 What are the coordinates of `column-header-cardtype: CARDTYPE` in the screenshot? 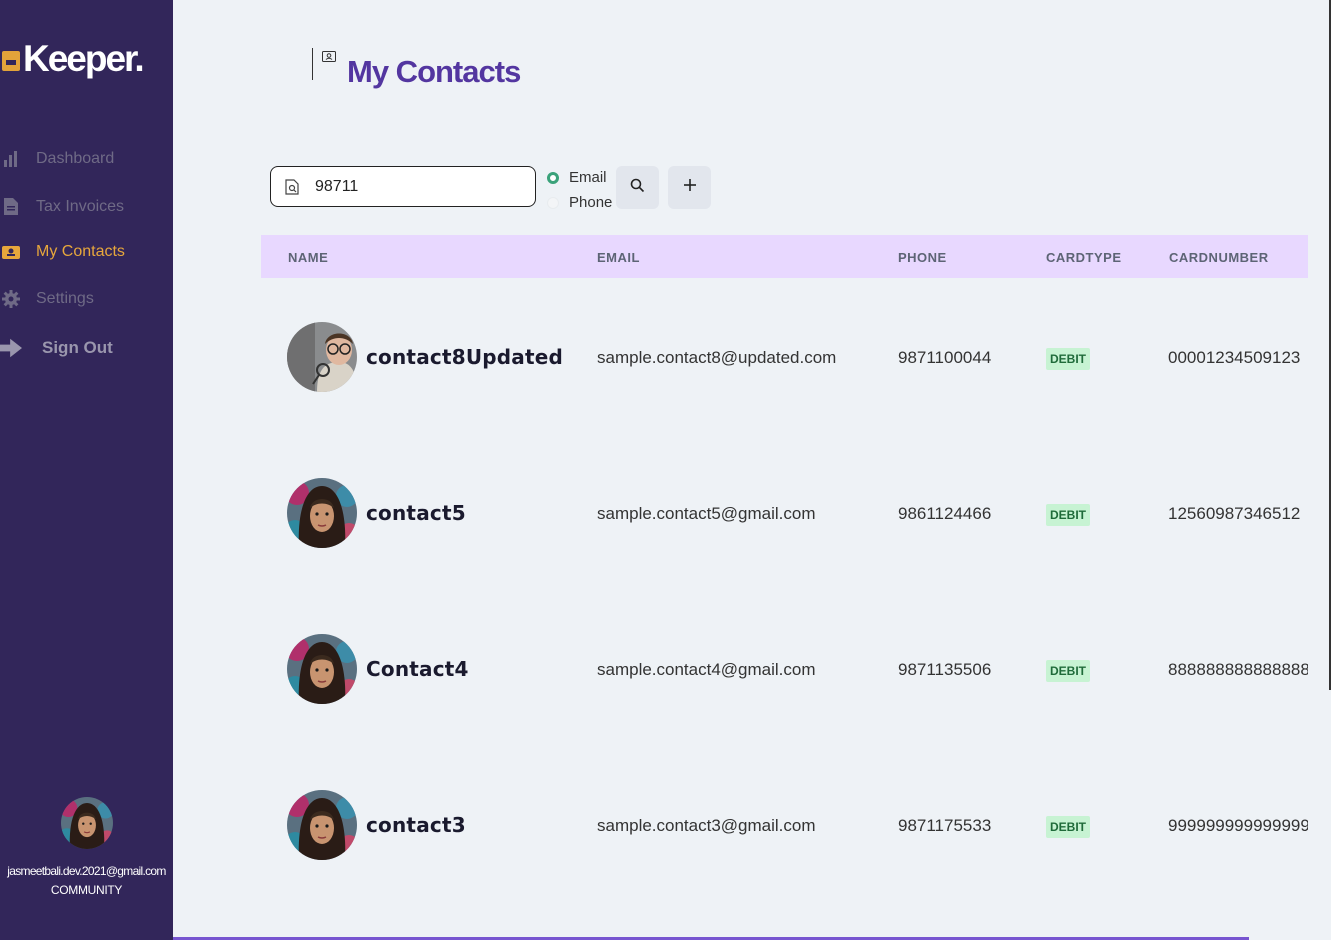 It's located at (1084, 257).